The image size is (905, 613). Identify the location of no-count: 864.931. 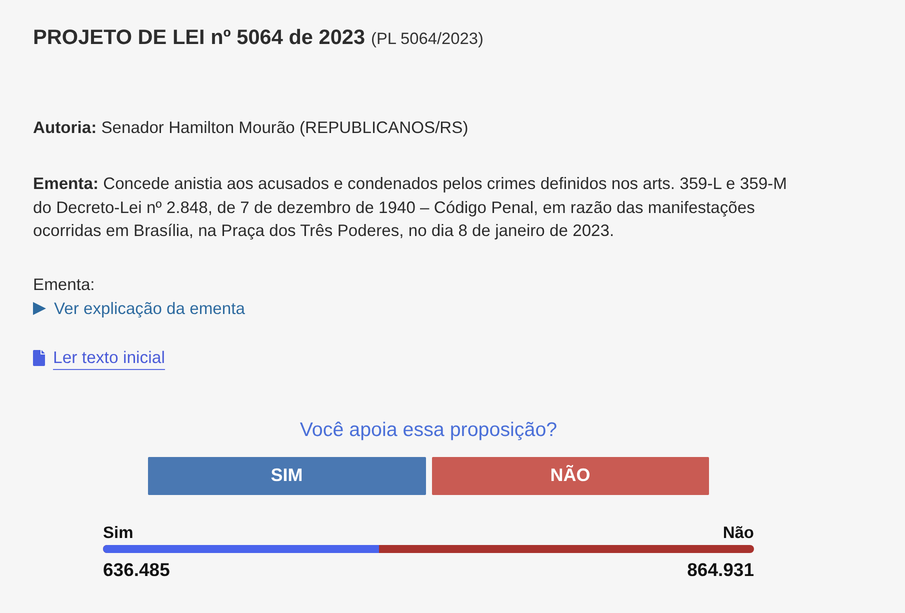
(720, 570).